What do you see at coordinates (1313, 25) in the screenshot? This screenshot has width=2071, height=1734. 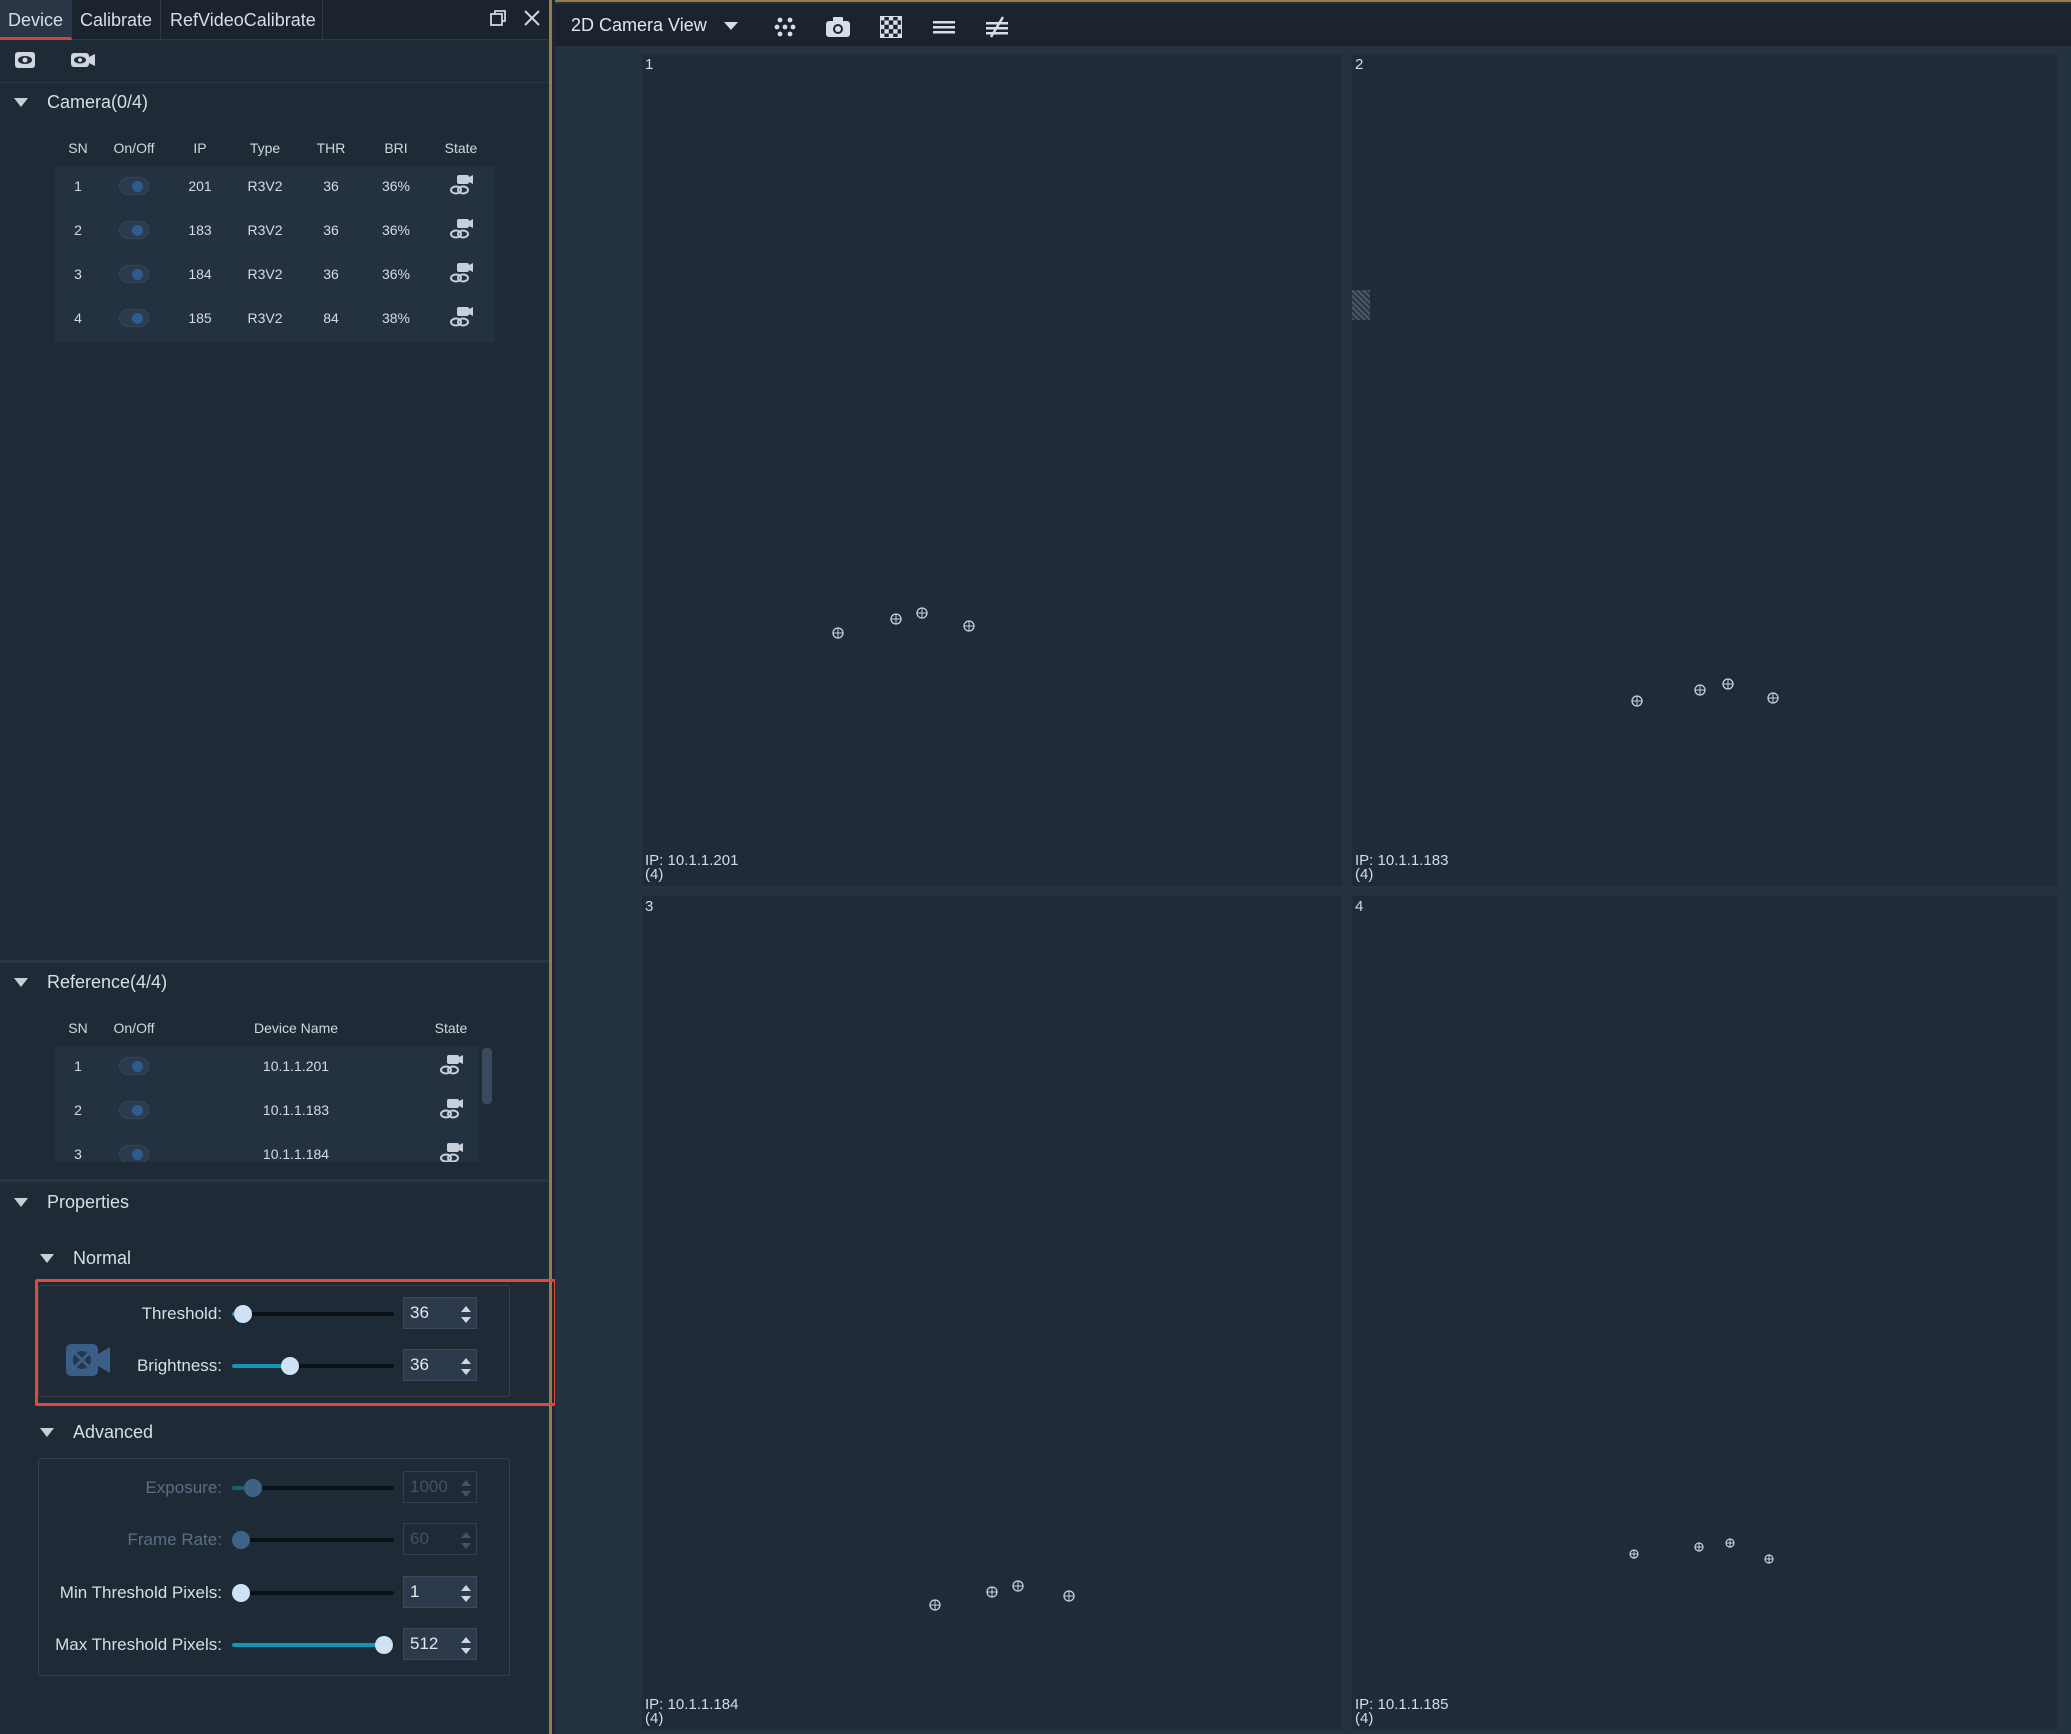 I see `view-toolbar: 2D Camera View` at bounding box center [1313, 25].